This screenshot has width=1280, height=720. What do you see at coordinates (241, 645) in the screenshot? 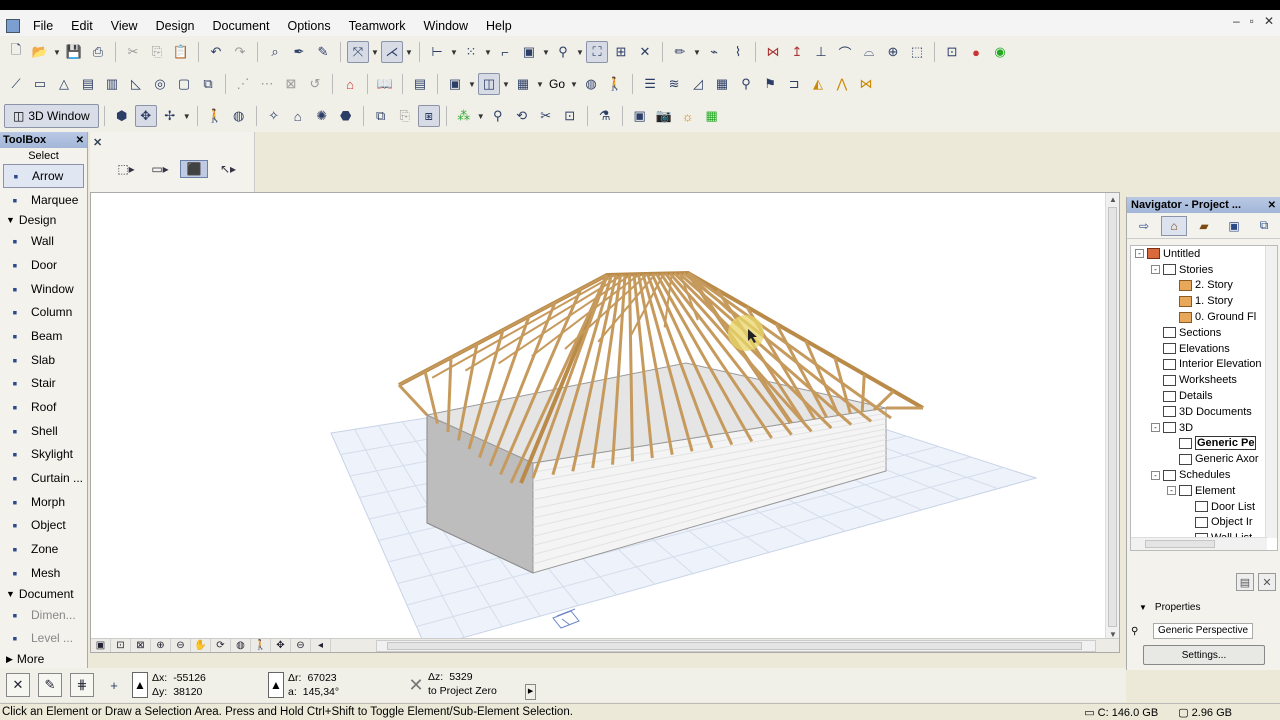
I see `explore-view-icon: ◍` at bounding box center [241, 645].